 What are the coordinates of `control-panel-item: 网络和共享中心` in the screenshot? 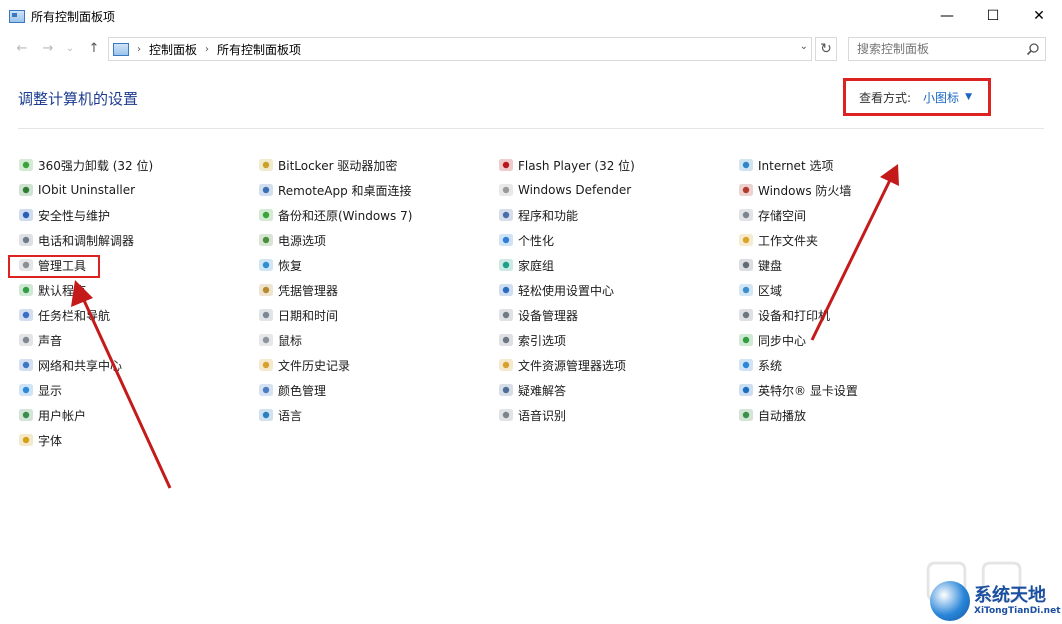 It's located at (70, 365).